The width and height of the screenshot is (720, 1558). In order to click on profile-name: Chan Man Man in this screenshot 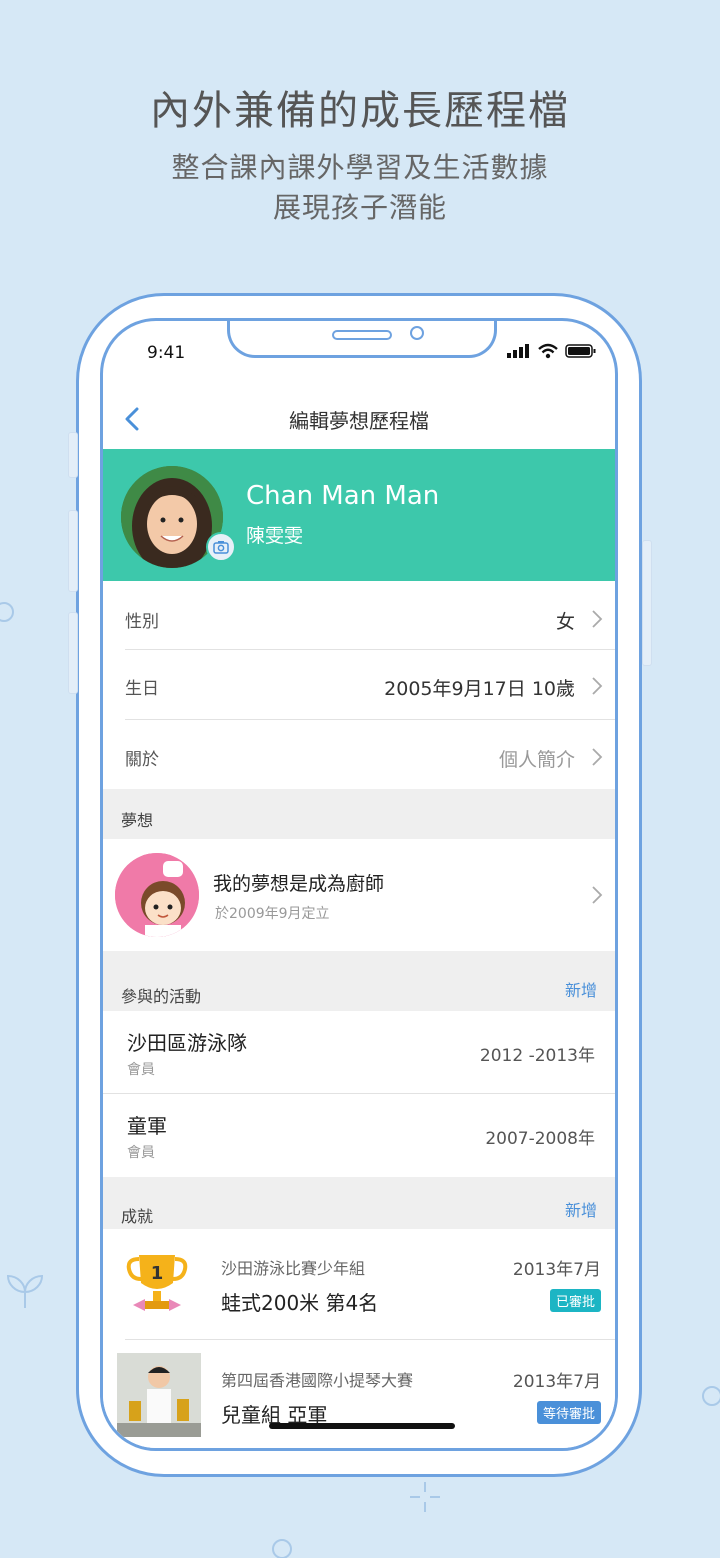, I will do `click(343, 496)`.